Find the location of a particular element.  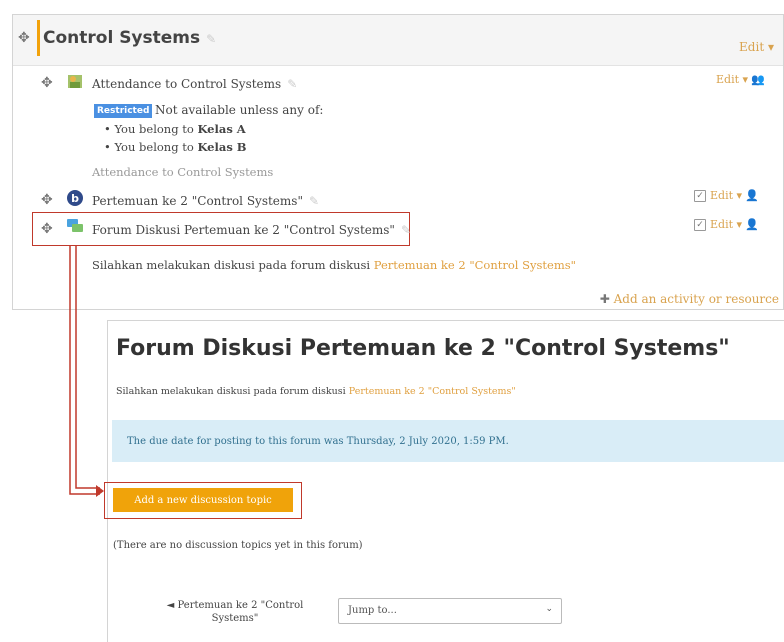

plus-icon: ✚ is located at coordinates (604, 299).